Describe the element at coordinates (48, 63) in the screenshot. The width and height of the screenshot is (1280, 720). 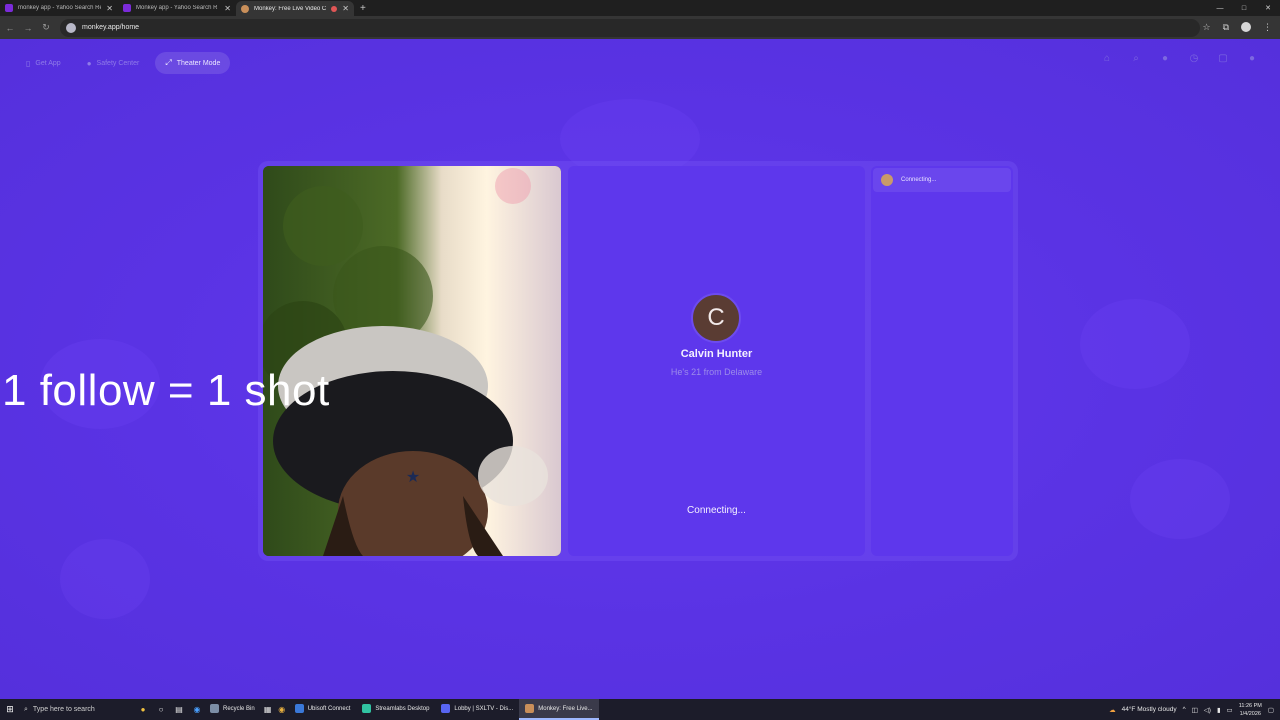
I see `get-app-label: Get App` at that location.